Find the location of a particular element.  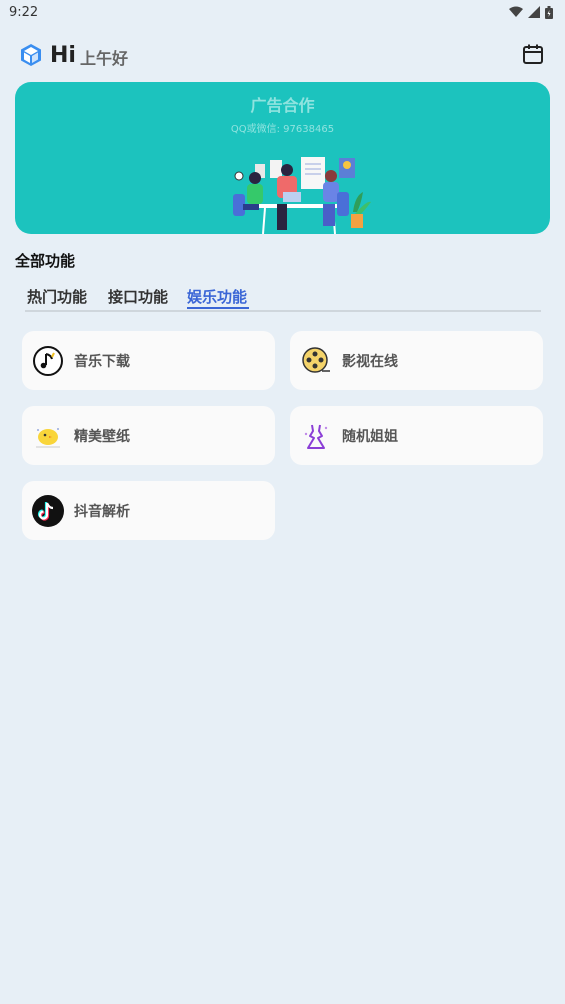

feature-card-film-online: 影视在线 is located at coordinates (416, 360).